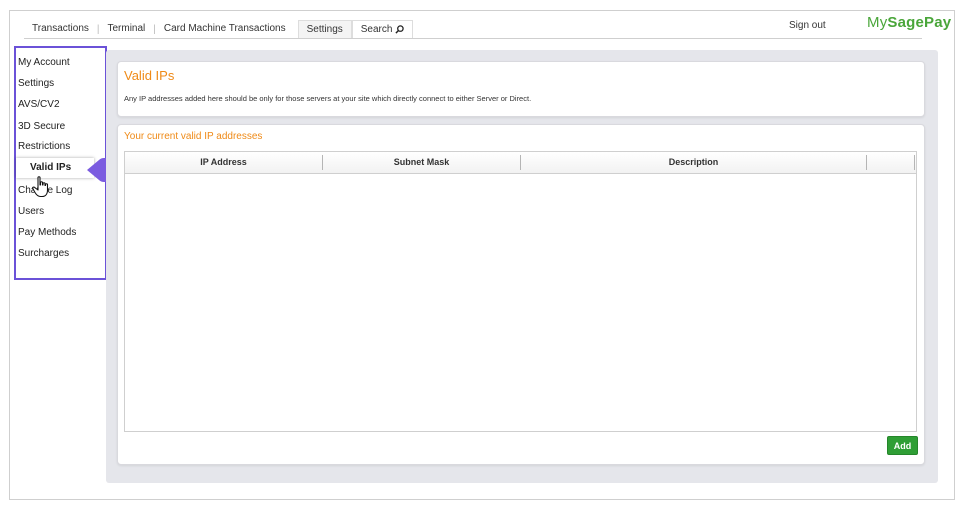 The height and width of the screenshot is (517, 956). What do you see at coordinates (47, 232) in the screenshot?
I see `sidebar-item-pay-methods: Pay Methods` at bounding box center [47, 232].